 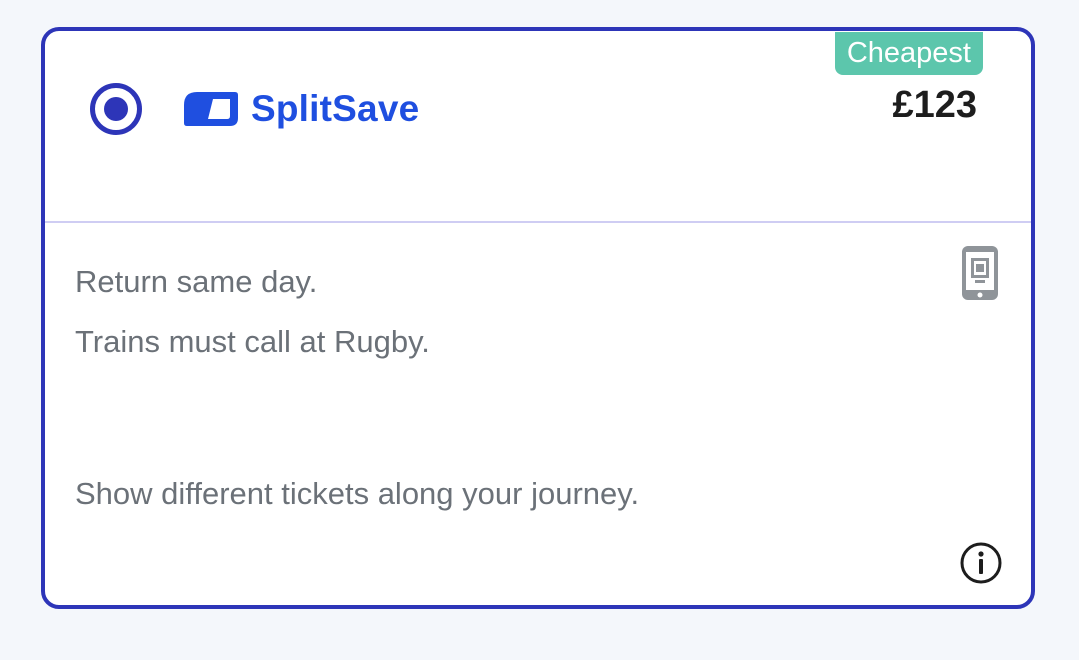 I want to click on detail-return-same-day: Return same day., so click(x=196, y=281).